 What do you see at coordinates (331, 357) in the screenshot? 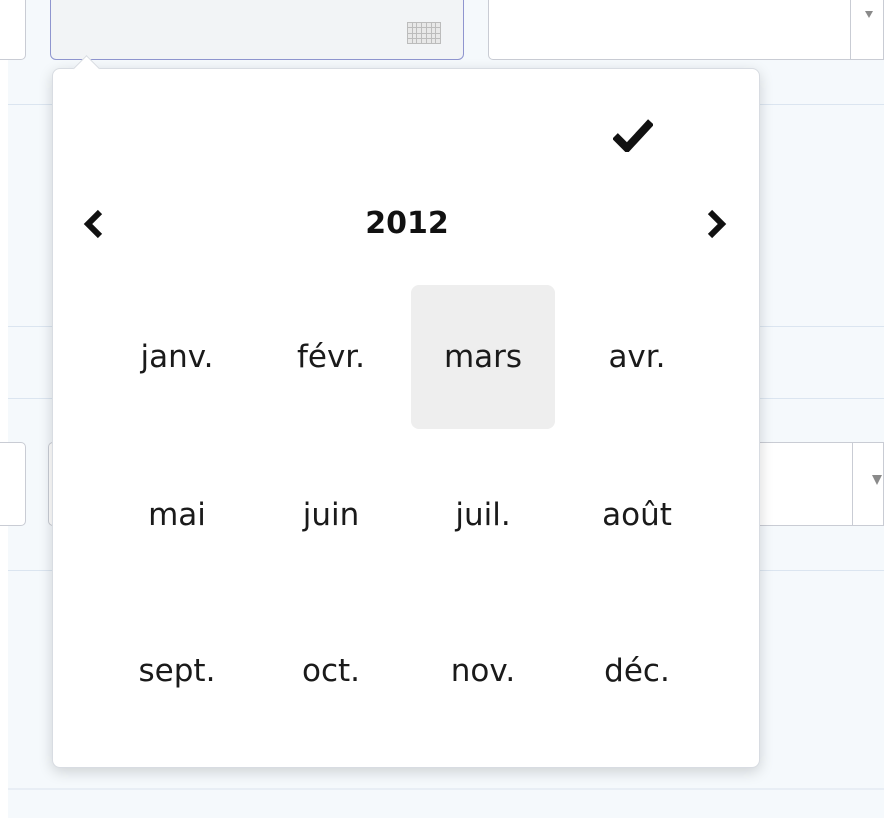
I see `month-february: févr.` at bounding box center [331, 357].